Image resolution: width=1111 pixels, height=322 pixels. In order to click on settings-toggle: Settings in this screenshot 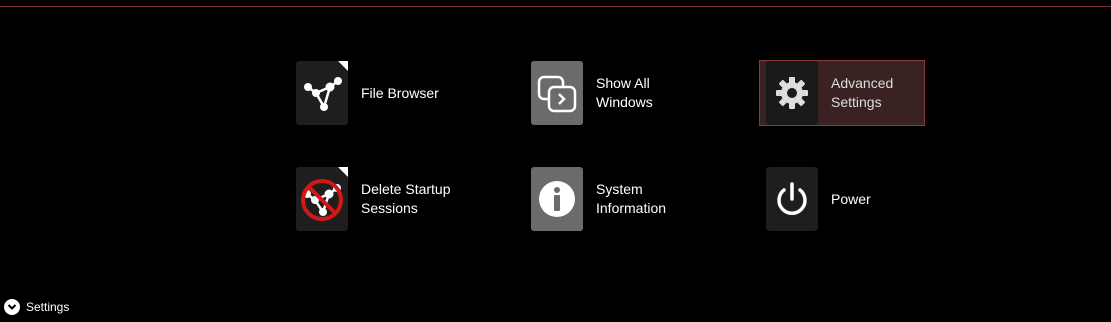, I will do `click(36, 307)`.